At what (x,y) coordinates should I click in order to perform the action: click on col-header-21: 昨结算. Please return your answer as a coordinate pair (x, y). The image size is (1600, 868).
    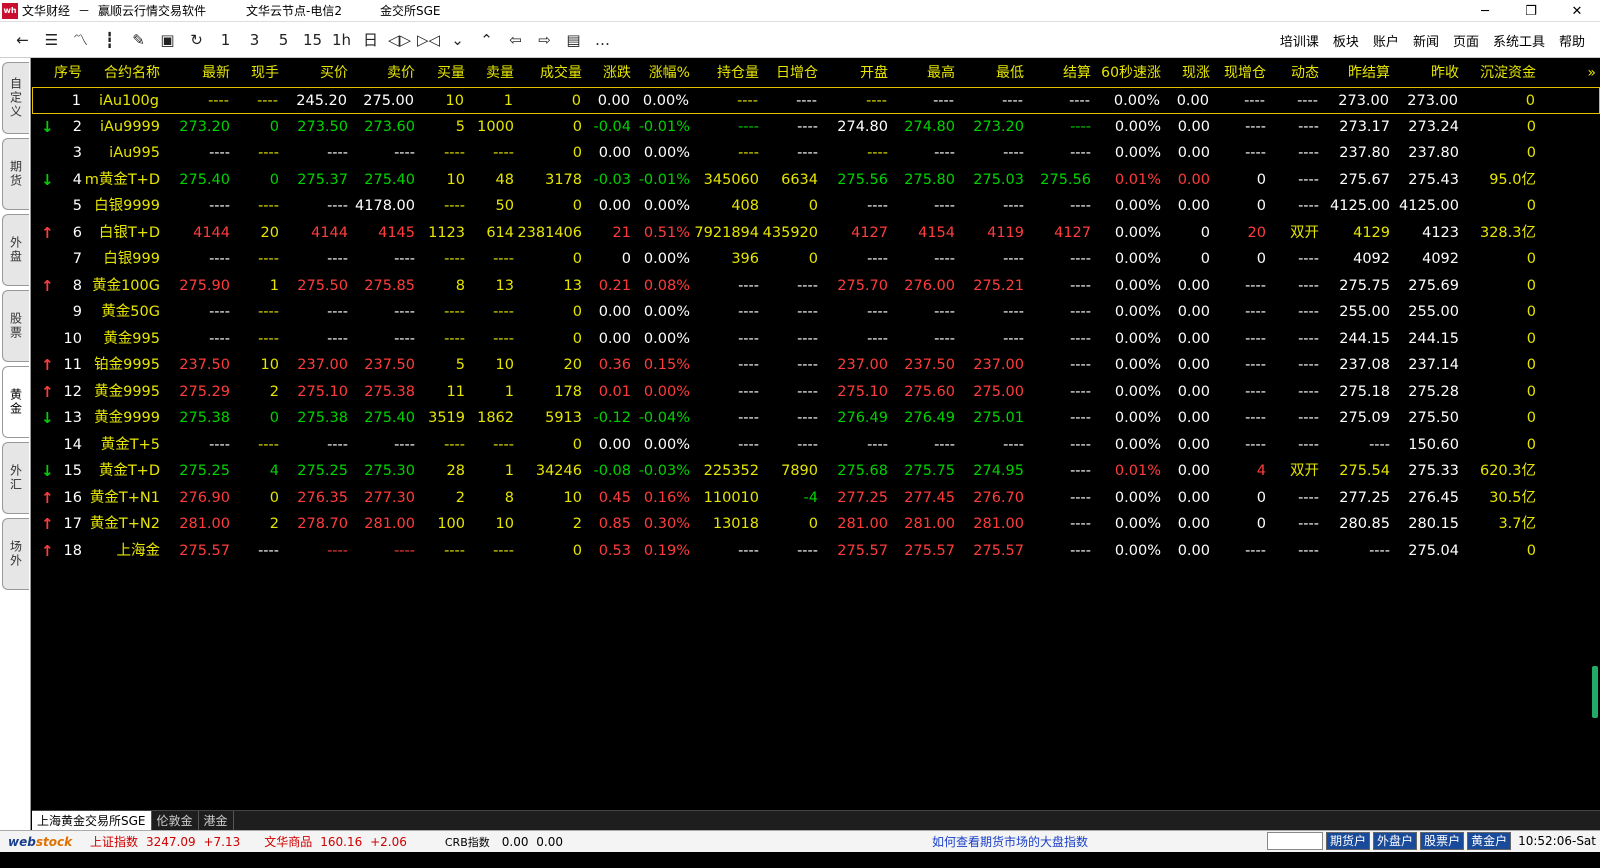
    Looking at the image, I should click on (1369, 73).